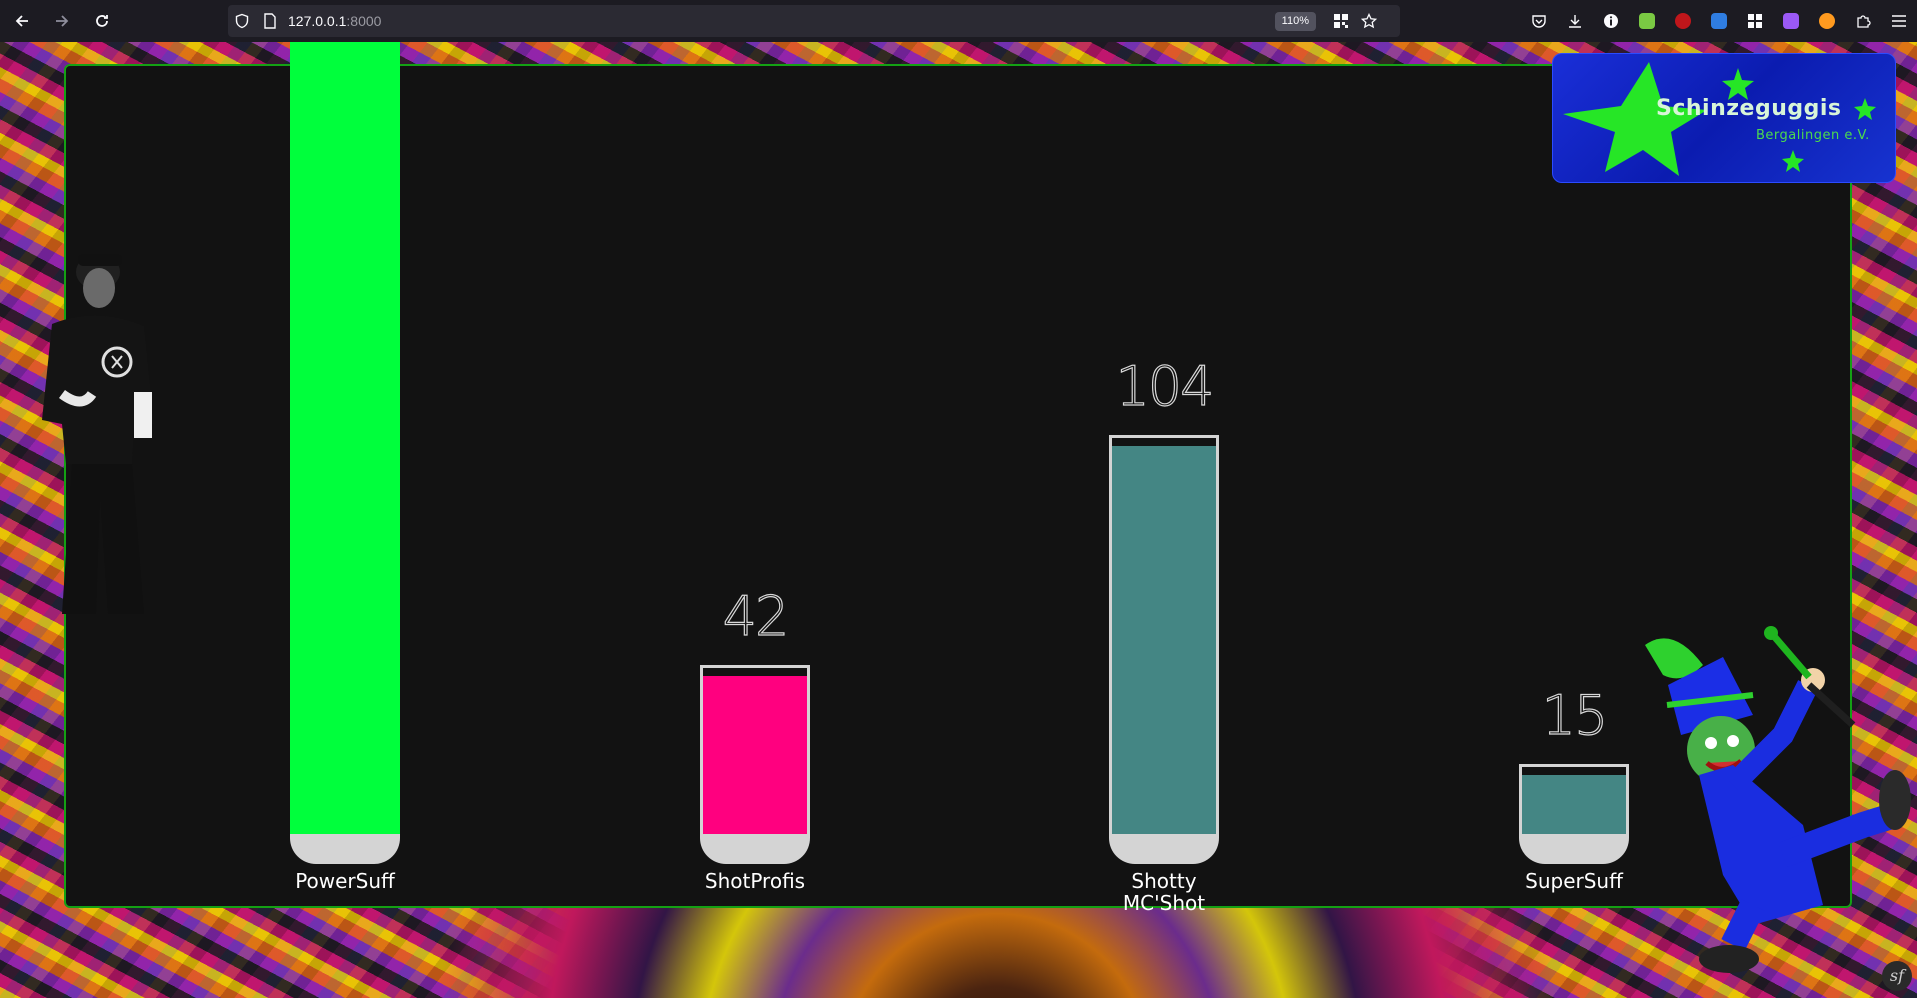 The height and width of the screenshot is (998, 1917). Describe the element at coordinates (756, 616) in the screenshot. I see `bar-value-label: 42` at that location.